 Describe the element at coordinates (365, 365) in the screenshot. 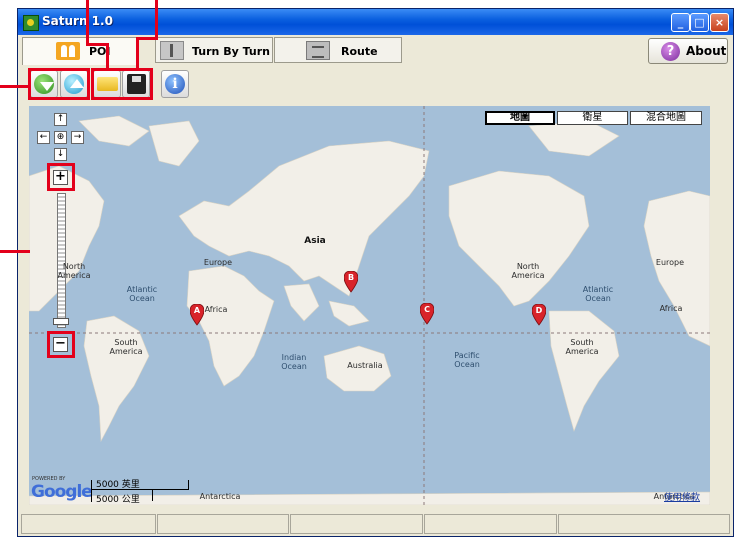

I see `label-australia: Australia` at that location.